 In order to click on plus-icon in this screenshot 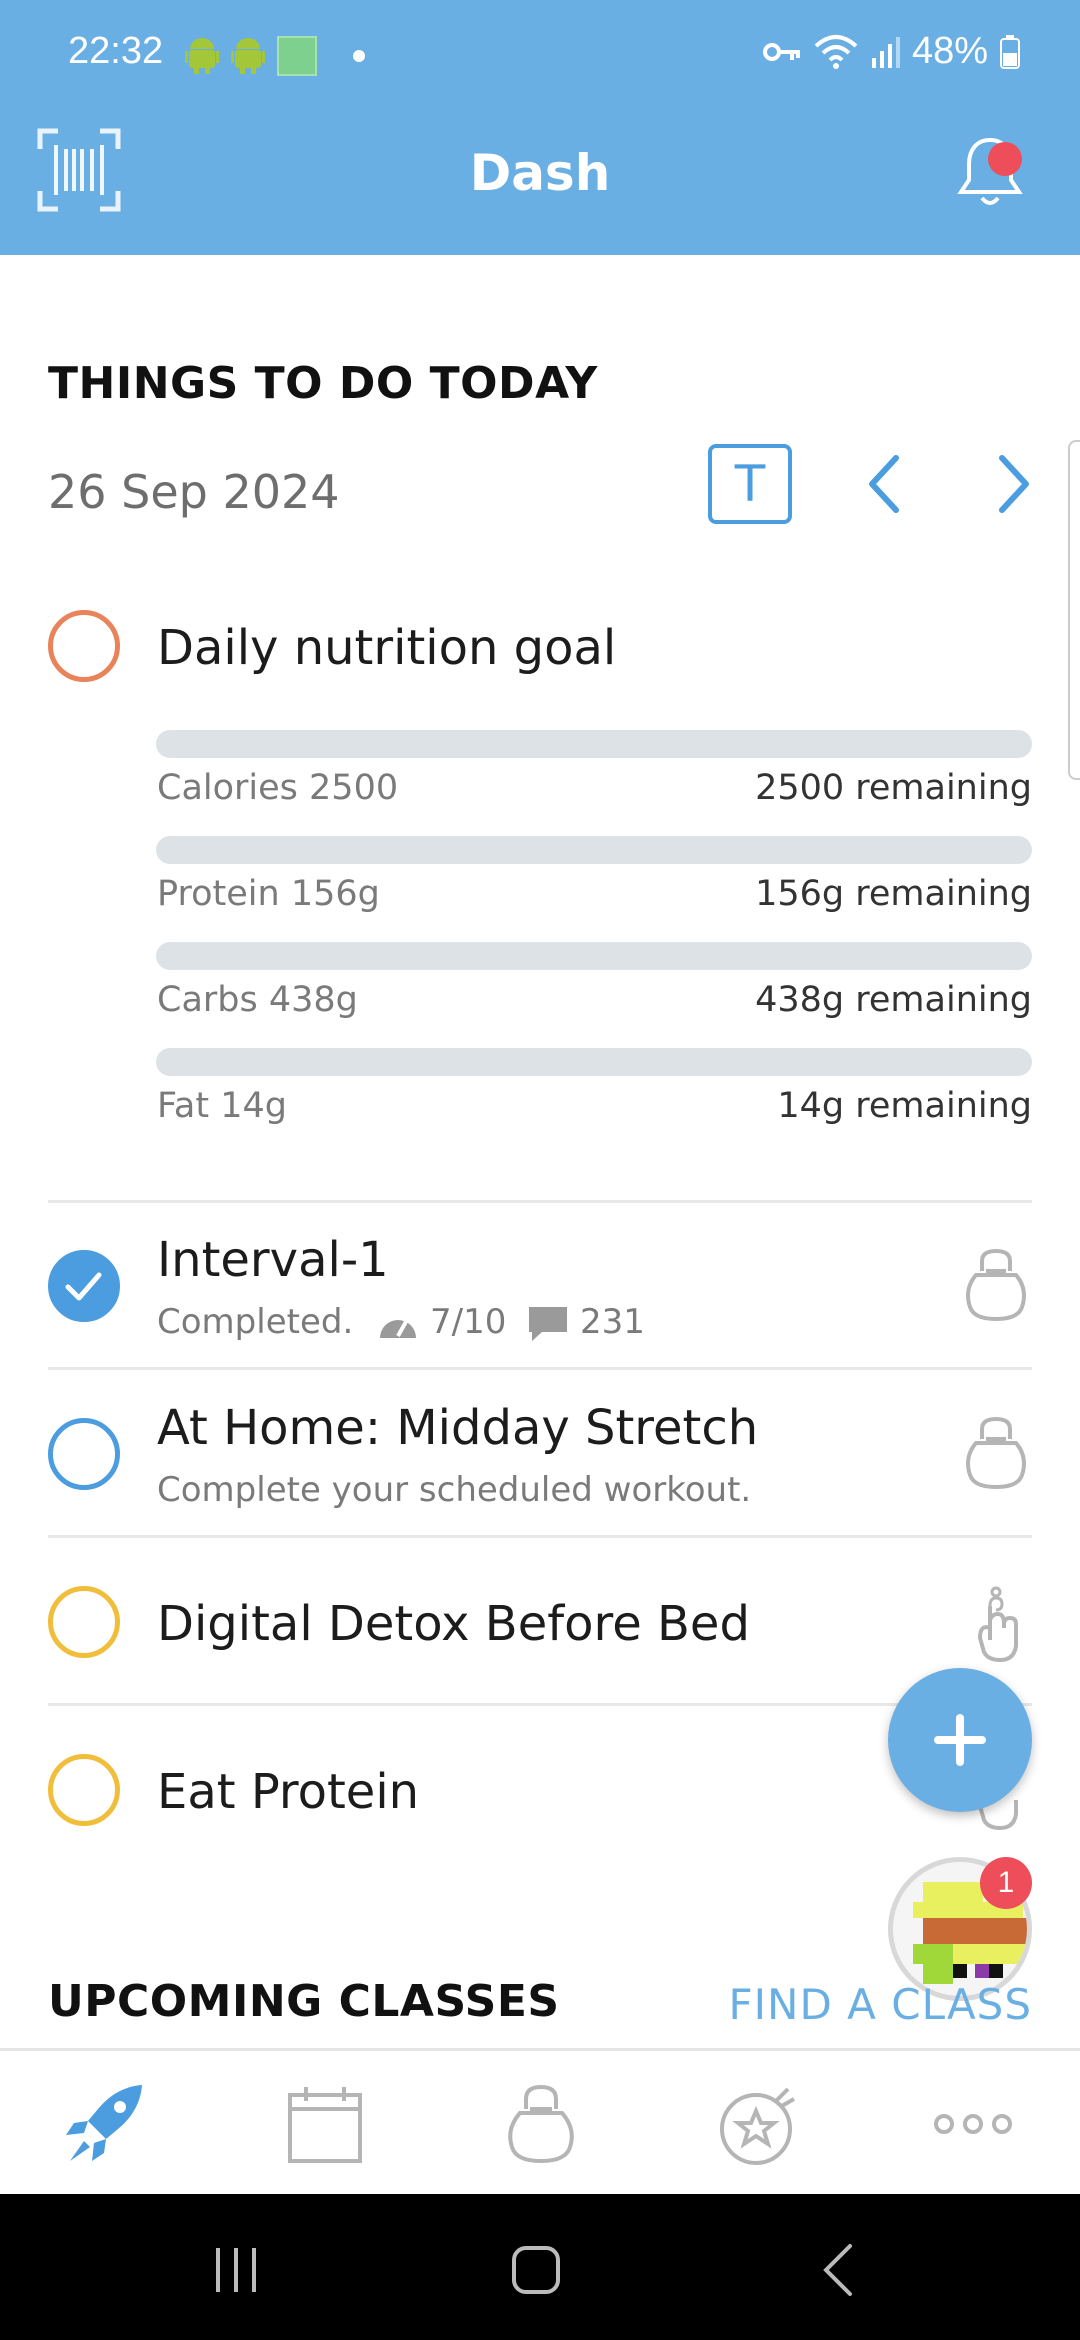, I will do `click(960, 1740)`.